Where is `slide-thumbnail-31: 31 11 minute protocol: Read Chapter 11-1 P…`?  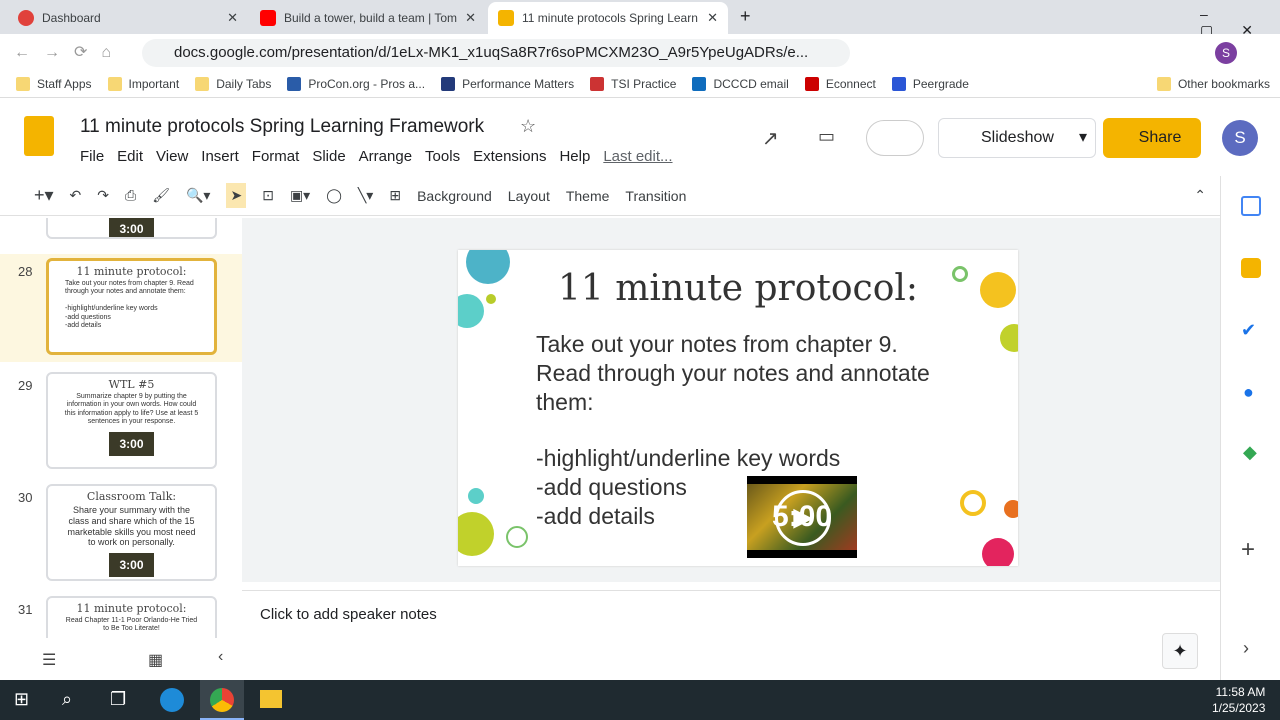
slide-thumbnail-31: 31 11 minute protocol: Read Chapter 11-1 P… is located at coordinates (121, 615).